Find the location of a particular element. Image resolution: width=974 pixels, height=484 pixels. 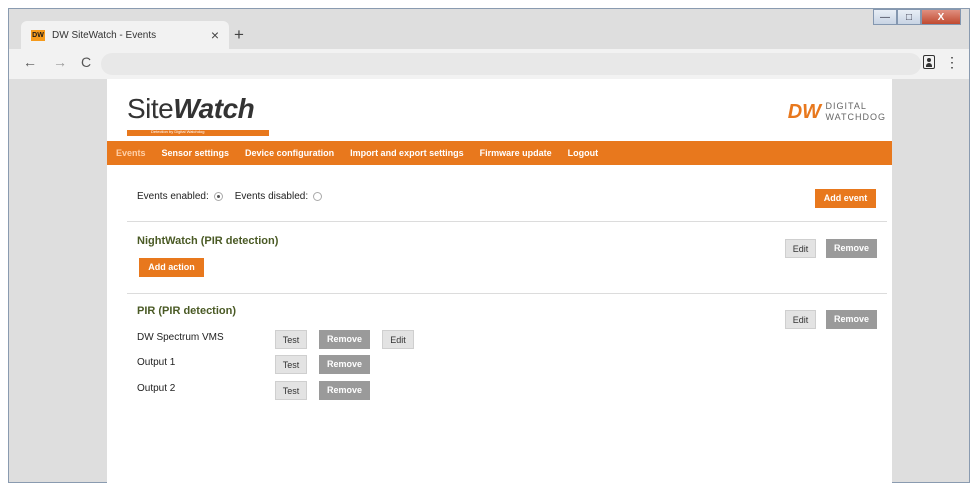

nav-item-events: Events is located at coordinates (131, 153).